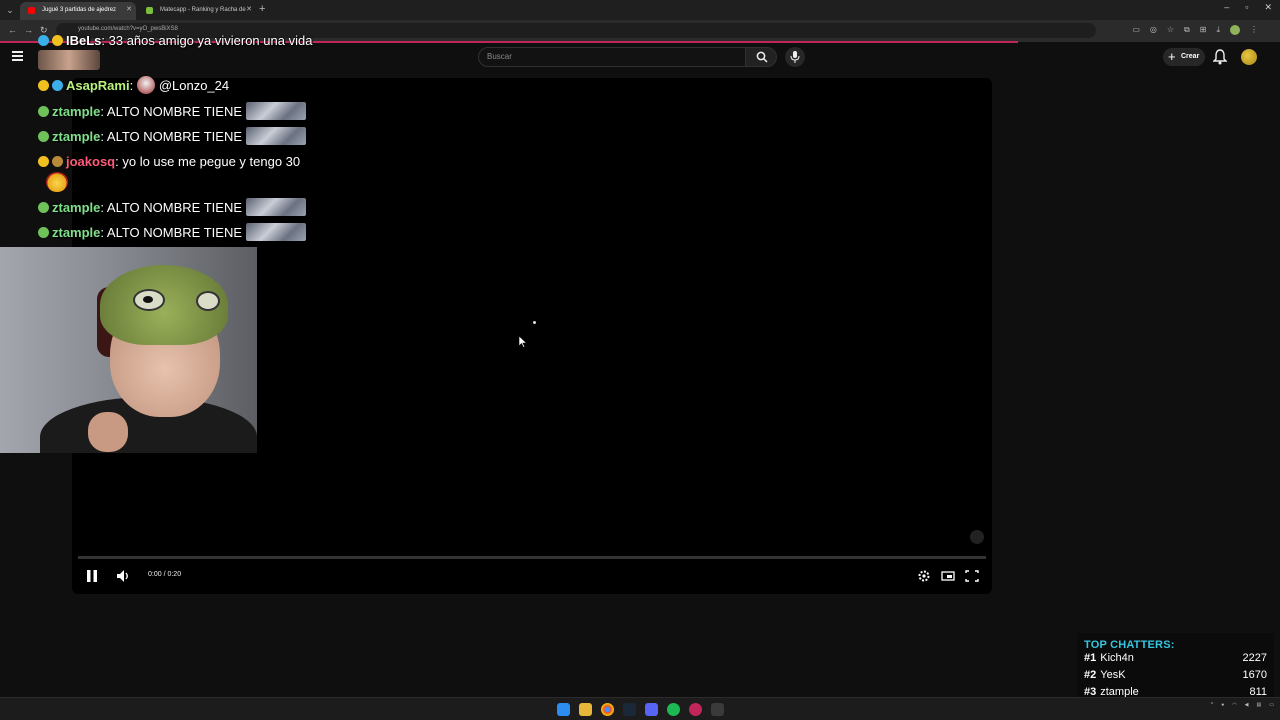  I want to click on chatter-name: YesK, so click(1113, 675).